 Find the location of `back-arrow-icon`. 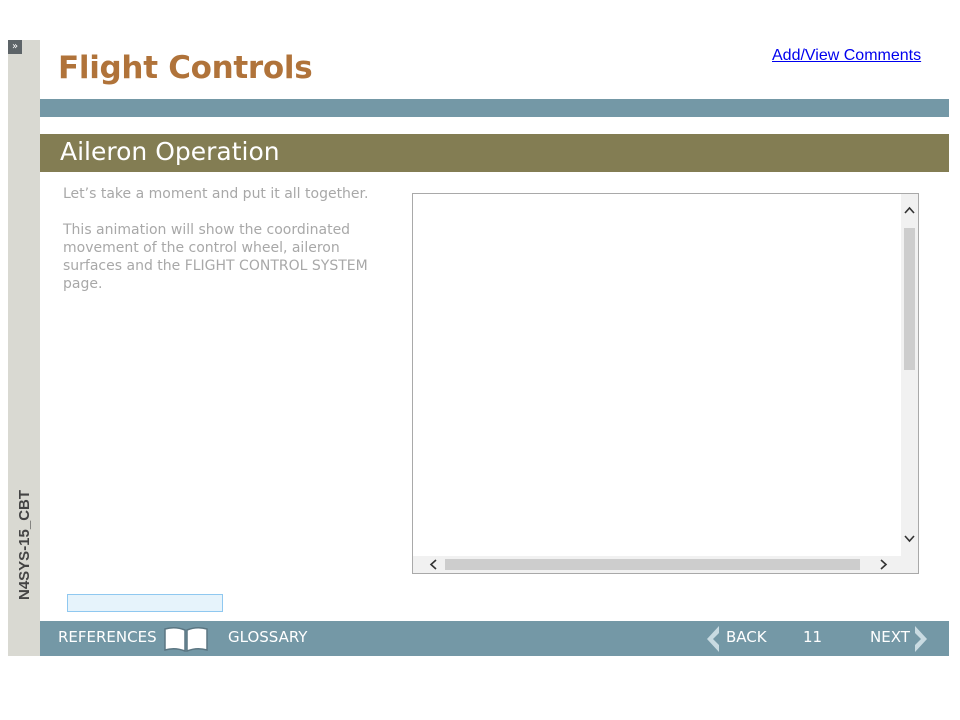

back-arrow-icon is located at coordinates (713, 639).